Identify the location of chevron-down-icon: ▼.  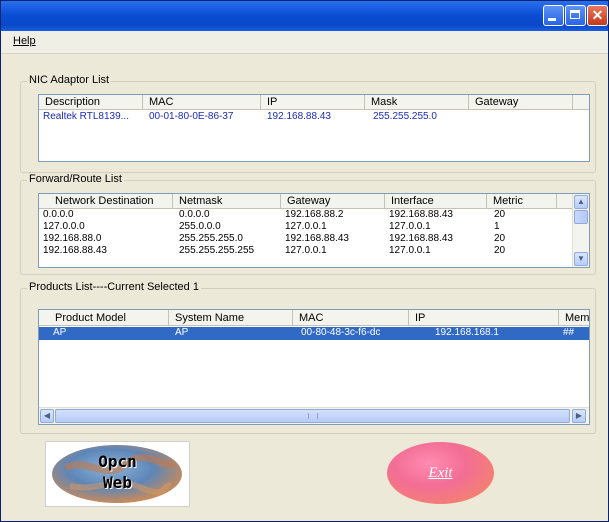
(581, 258).